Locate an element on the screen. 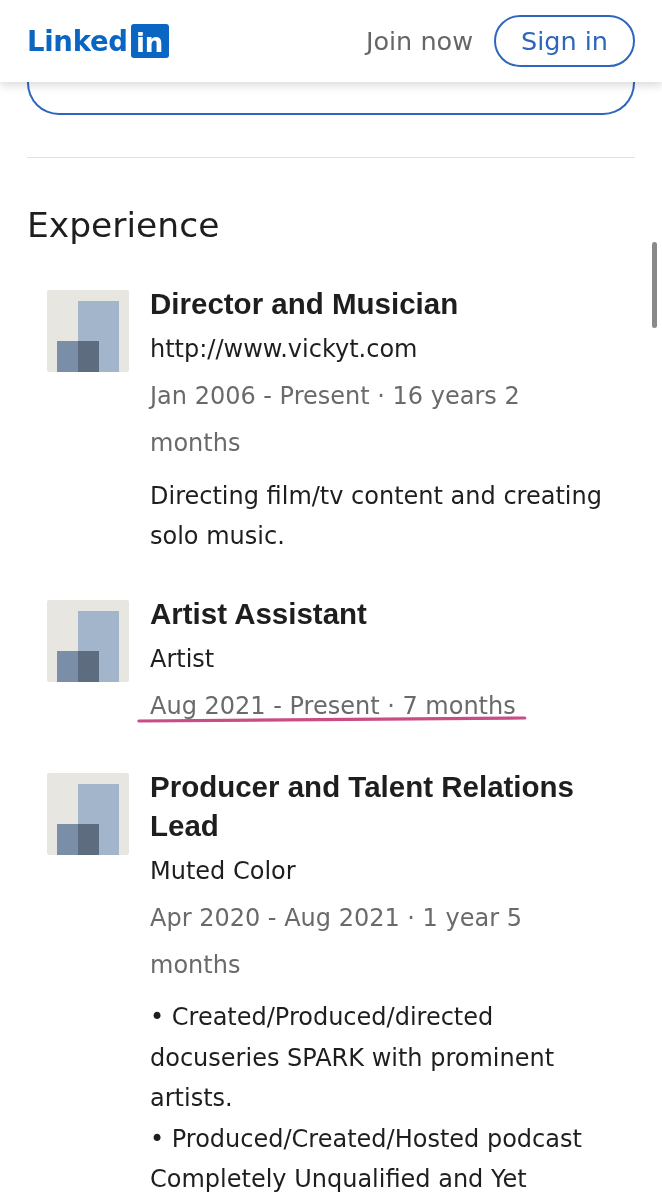 The height and width of the screenshot is (1200, 662). date-range: Jan 2006 - Present · 16 years 2 months is located at coordinates (335, 419).